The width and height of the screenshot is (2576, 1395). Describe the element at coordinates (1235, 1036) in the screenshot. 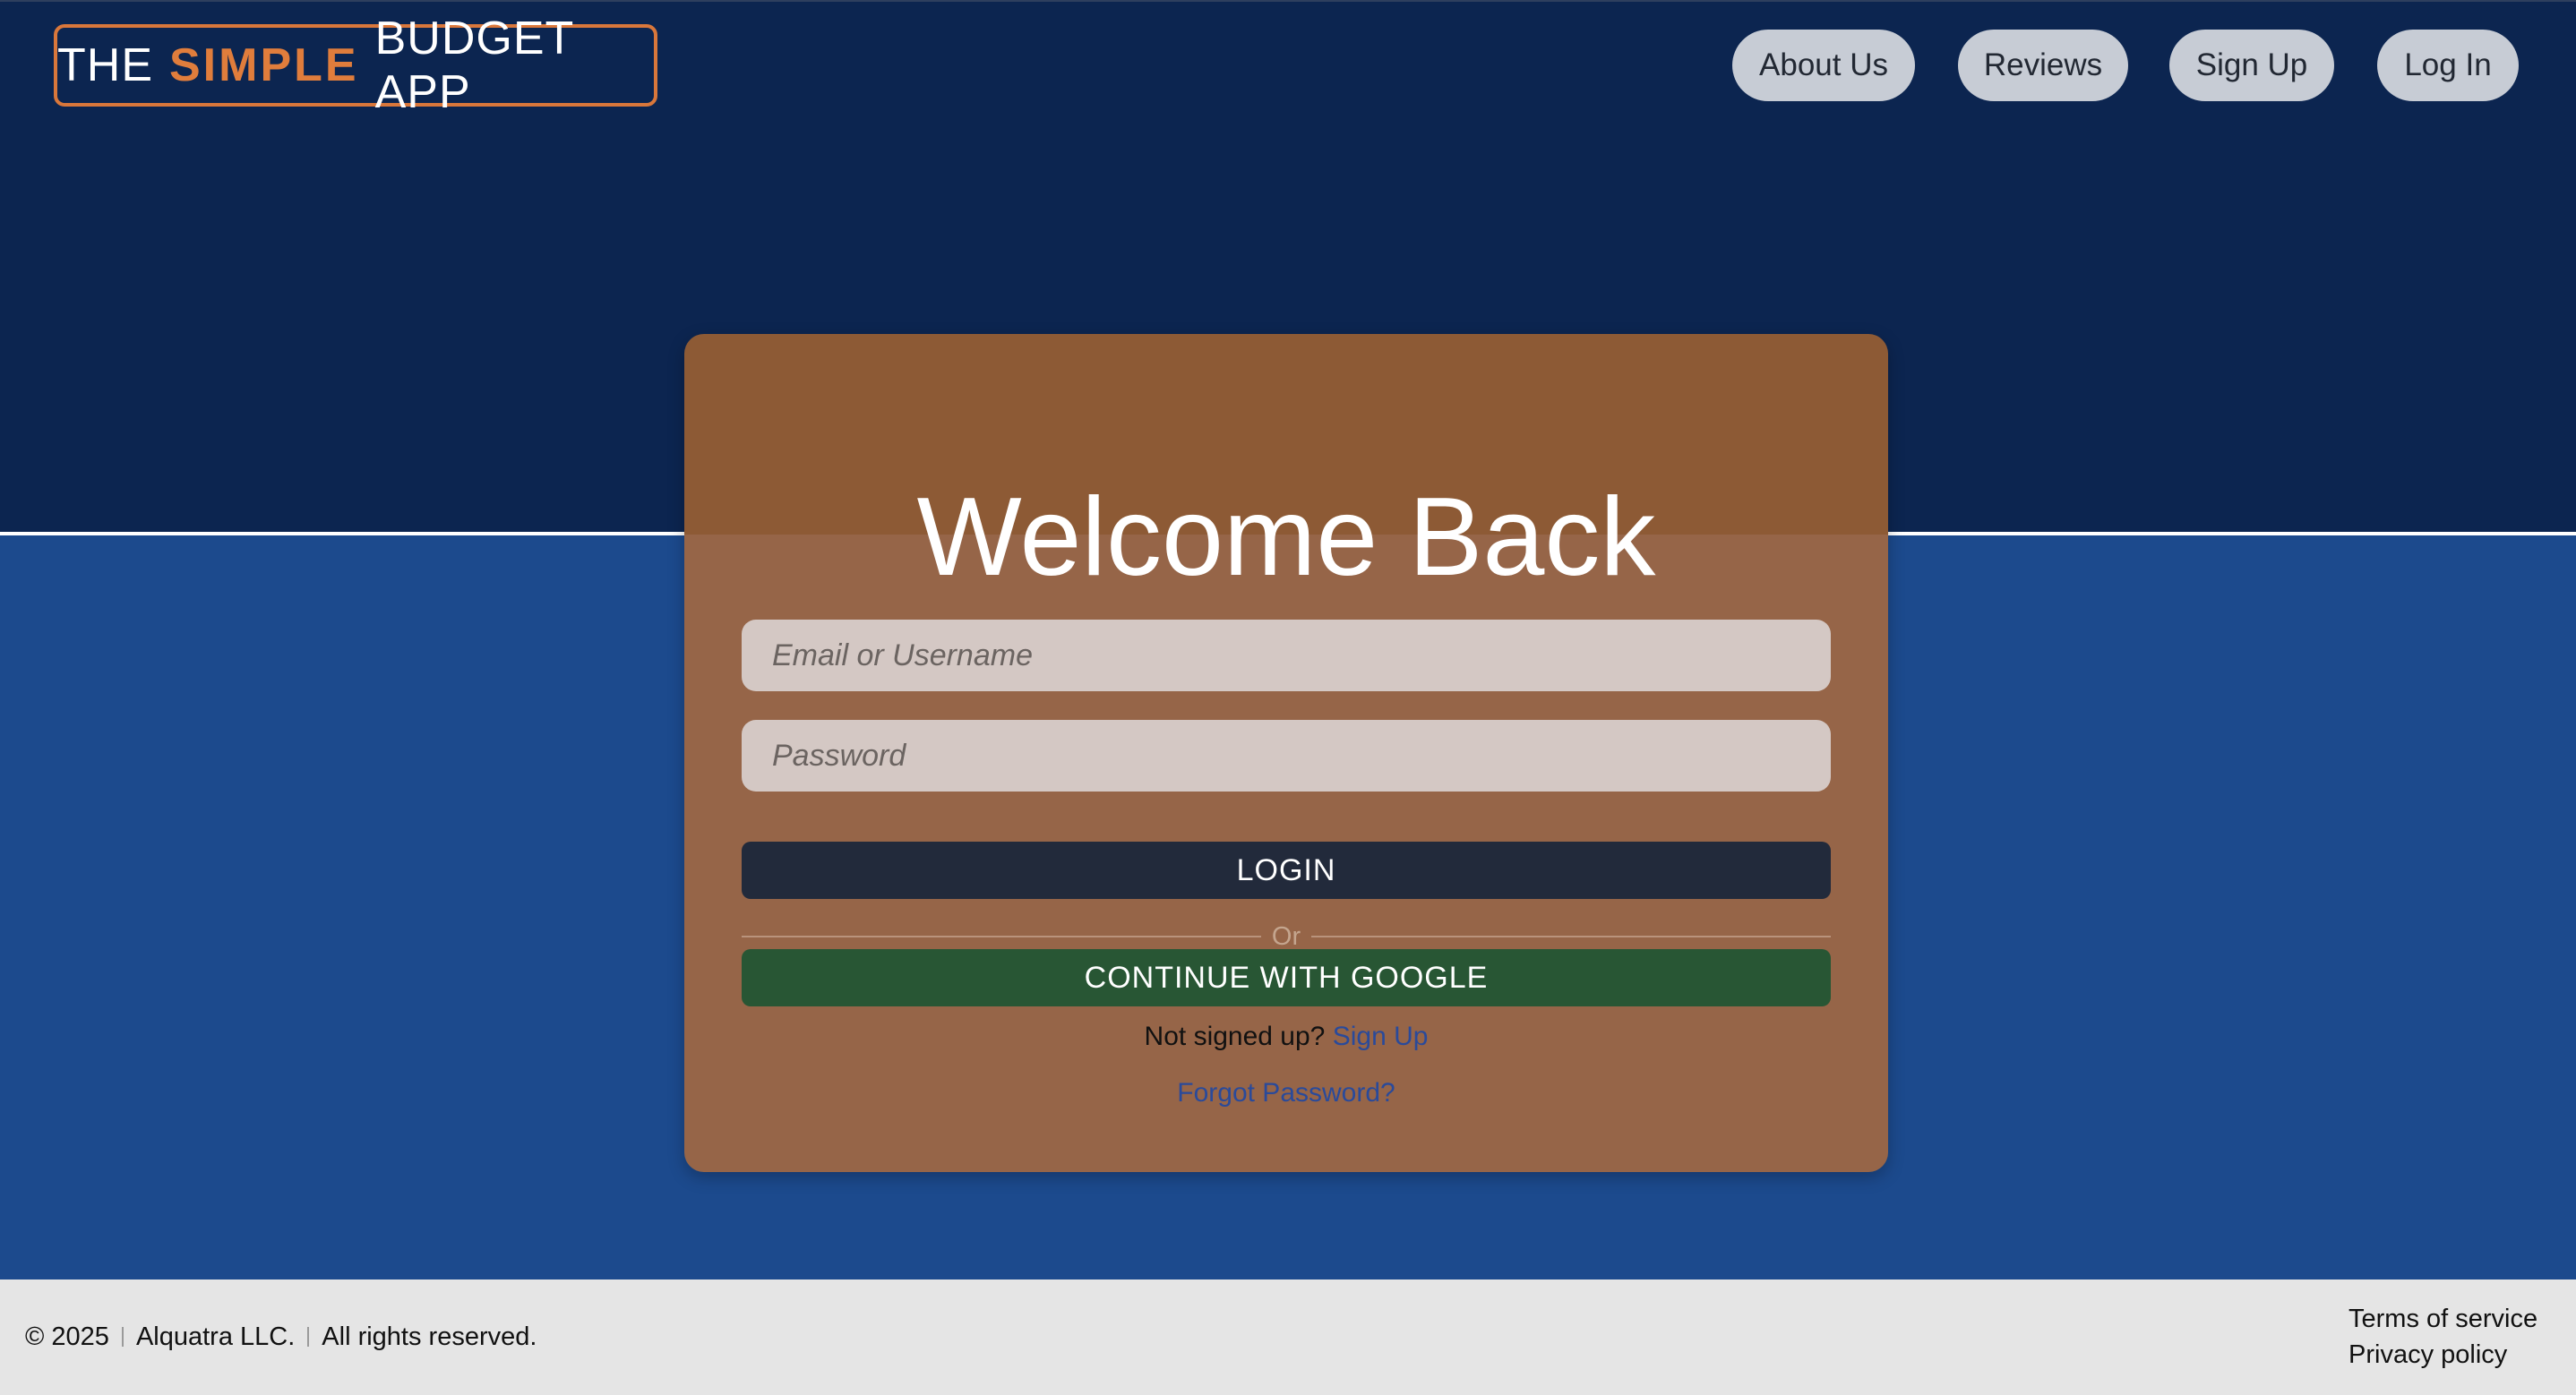

I see `signup-prompt-text: Not signed up?` at that location.